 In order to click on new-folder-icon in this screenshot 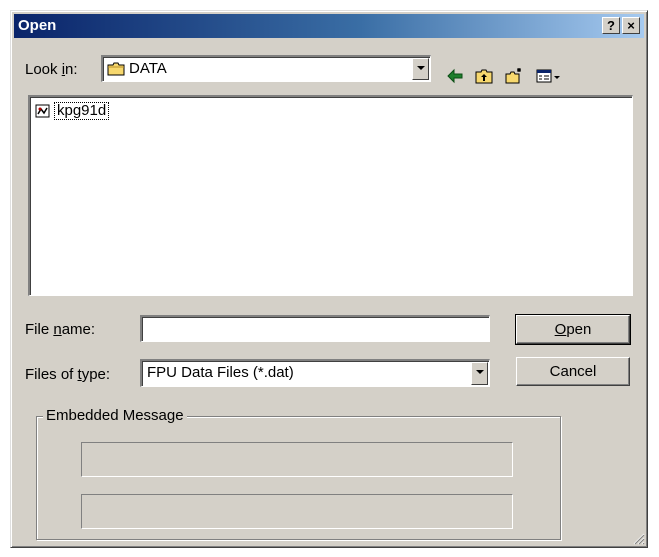, I will do `click(514, 76)`.